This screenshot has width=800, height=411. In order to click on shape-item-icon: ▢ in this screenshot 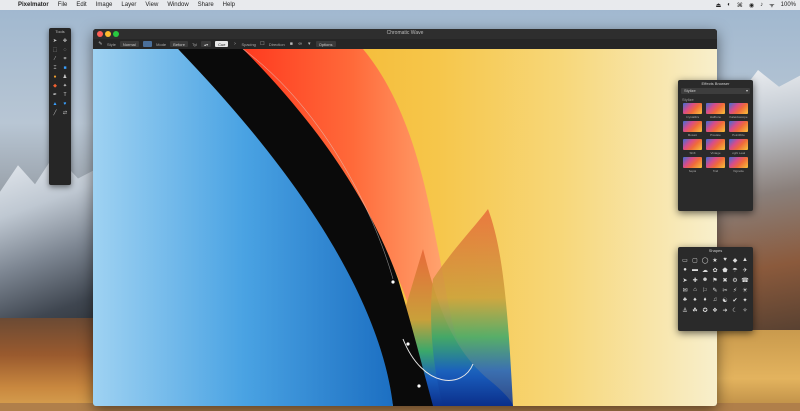, I will do `click(695, 260)`.